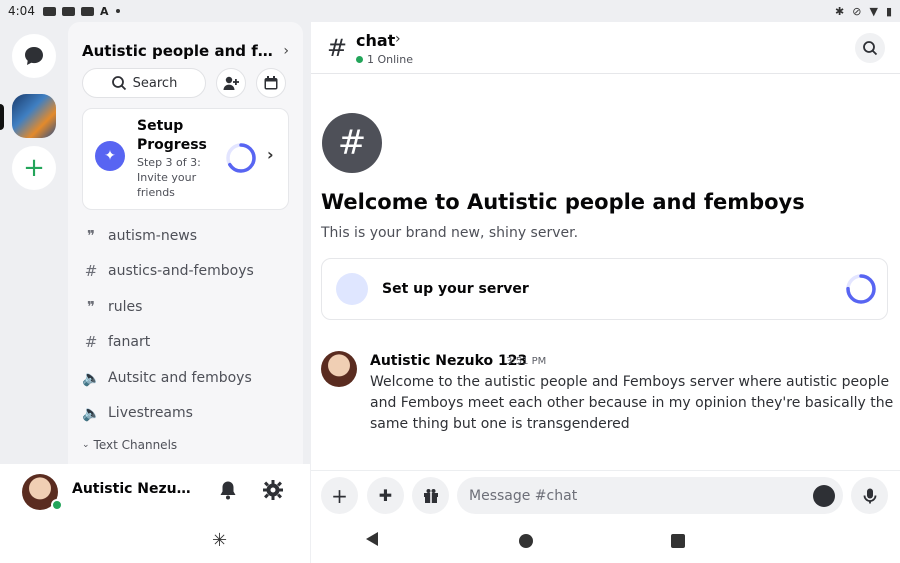 This screenshot has width=900, height=563. I want to click on online-count-label: 1 Online, so click(390, 59).